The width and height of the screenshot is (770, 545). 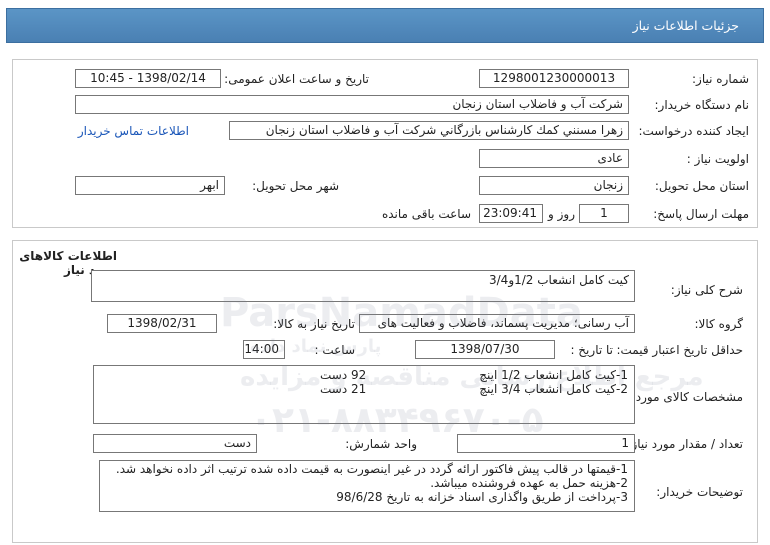 I want to click on quantity-label: تعداد / مقدار مورد نیاز:, so click(x=685, y=444).